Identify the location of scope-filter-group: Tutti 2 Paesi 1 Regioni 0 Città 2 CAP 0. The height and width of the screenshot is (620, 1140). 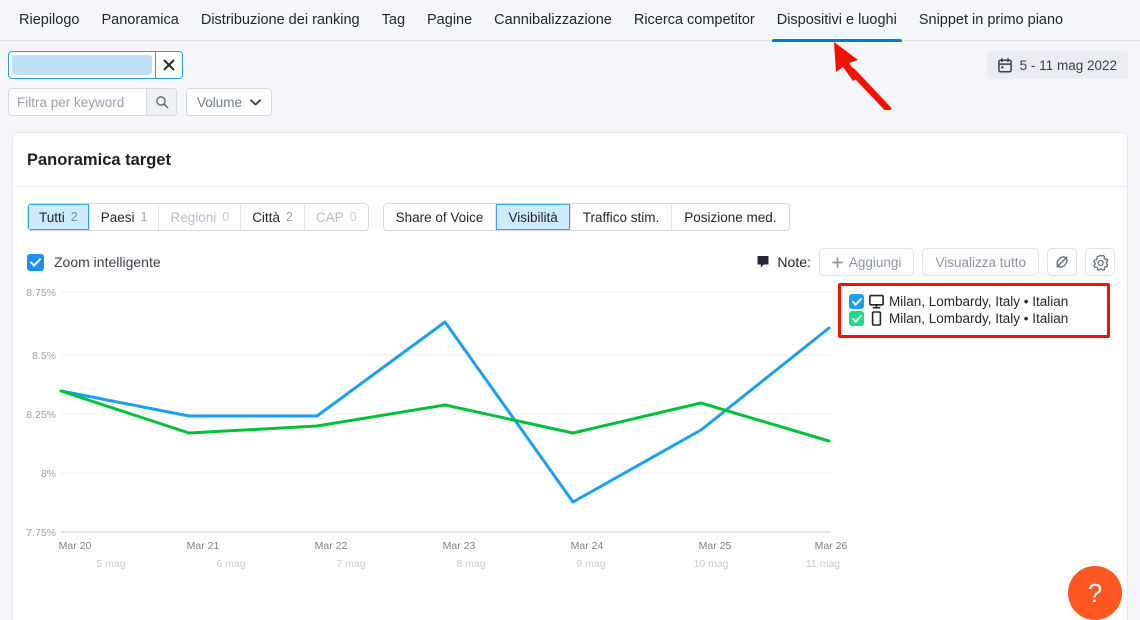
(198, 217).